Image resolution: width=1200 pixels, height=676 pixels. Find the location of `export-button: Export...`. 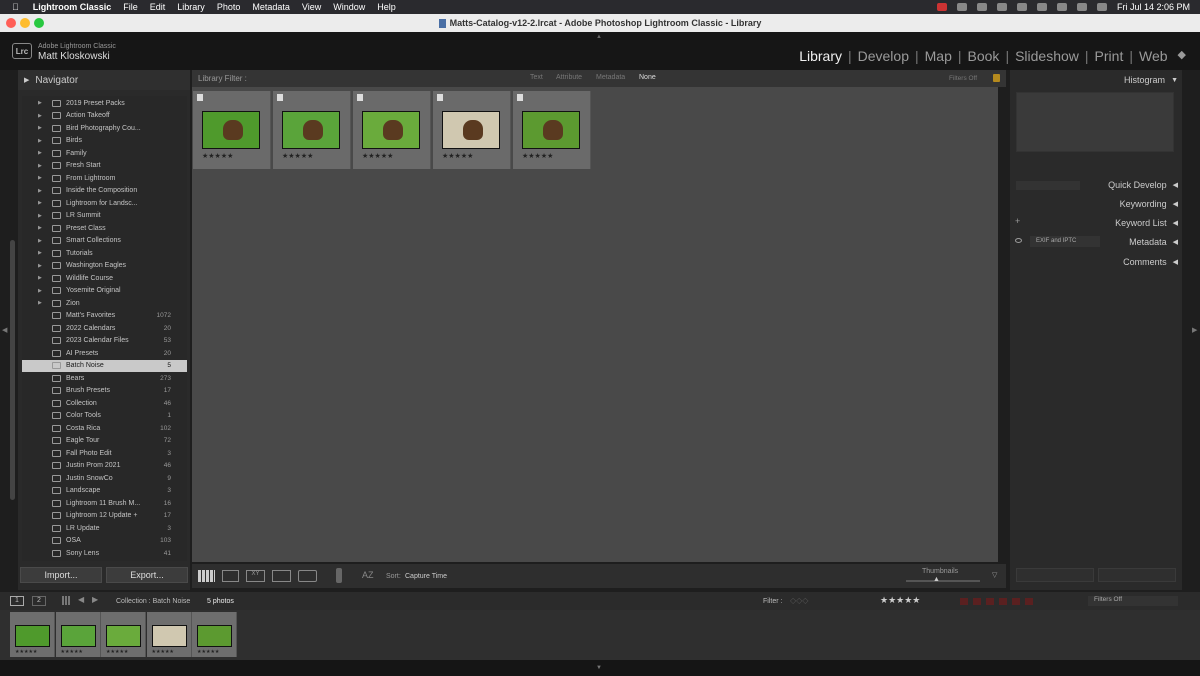

export-button: Export... is located at coordinates (147, 575).